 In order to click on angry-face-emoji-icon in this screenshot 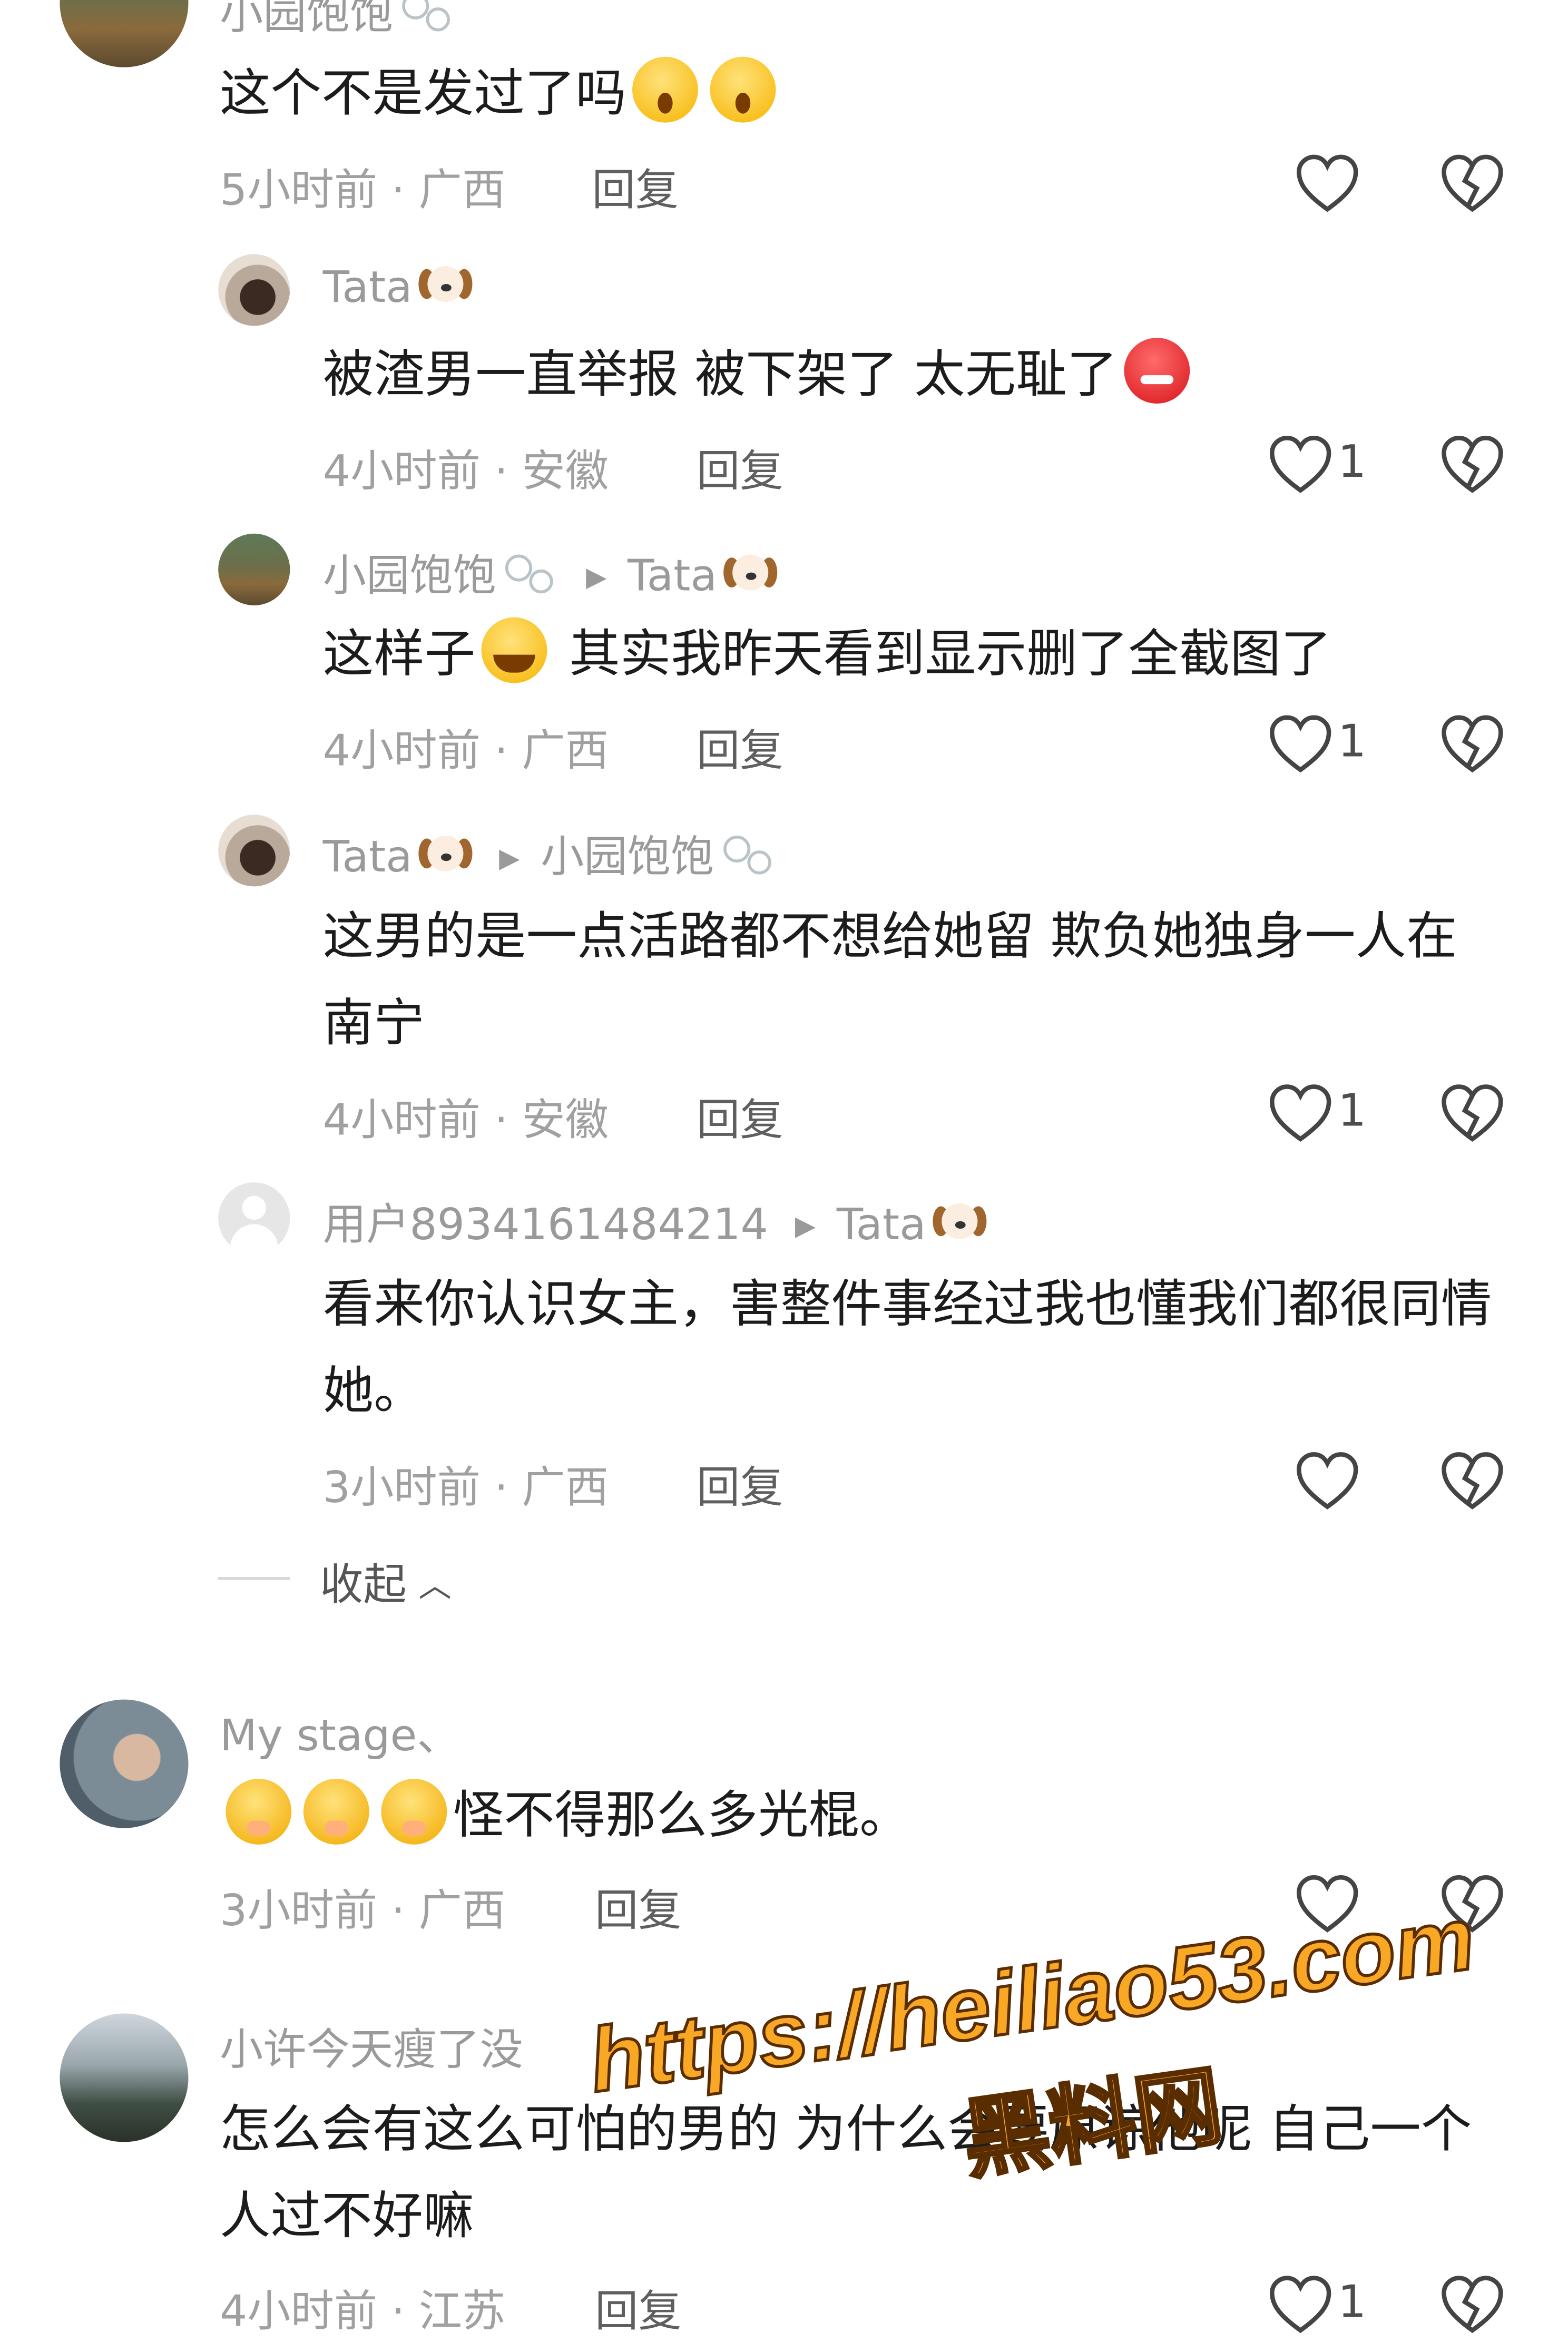, I will do `click(1157, 371)`.